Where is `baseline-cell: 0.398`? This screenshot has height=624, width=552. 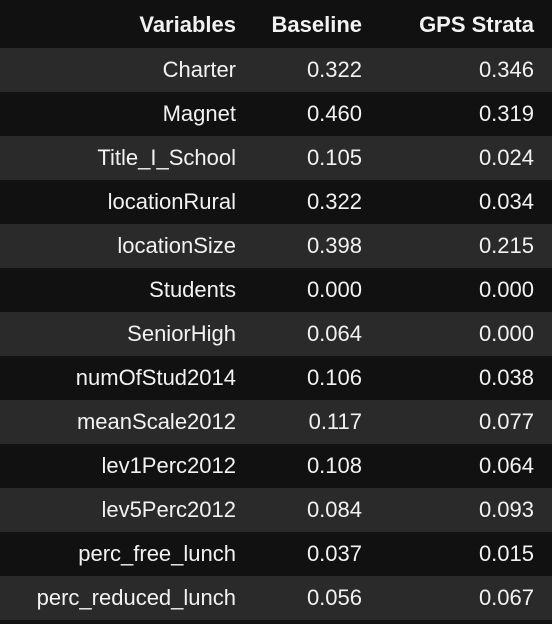
baseline-cell: 0.398 is located at coordinates (334, 245).